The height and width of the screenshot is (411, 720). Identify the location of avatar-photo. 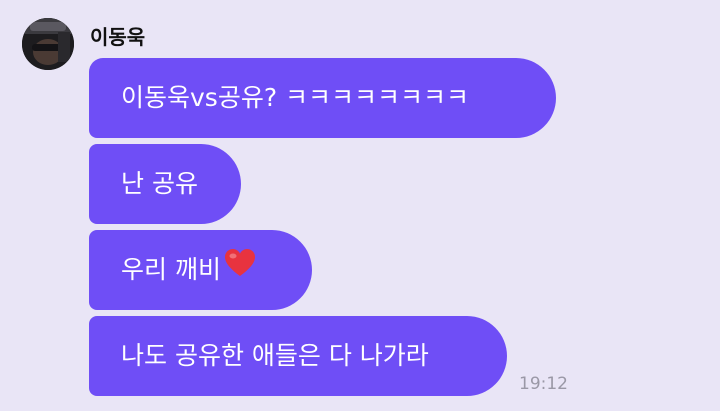
(48, 44).